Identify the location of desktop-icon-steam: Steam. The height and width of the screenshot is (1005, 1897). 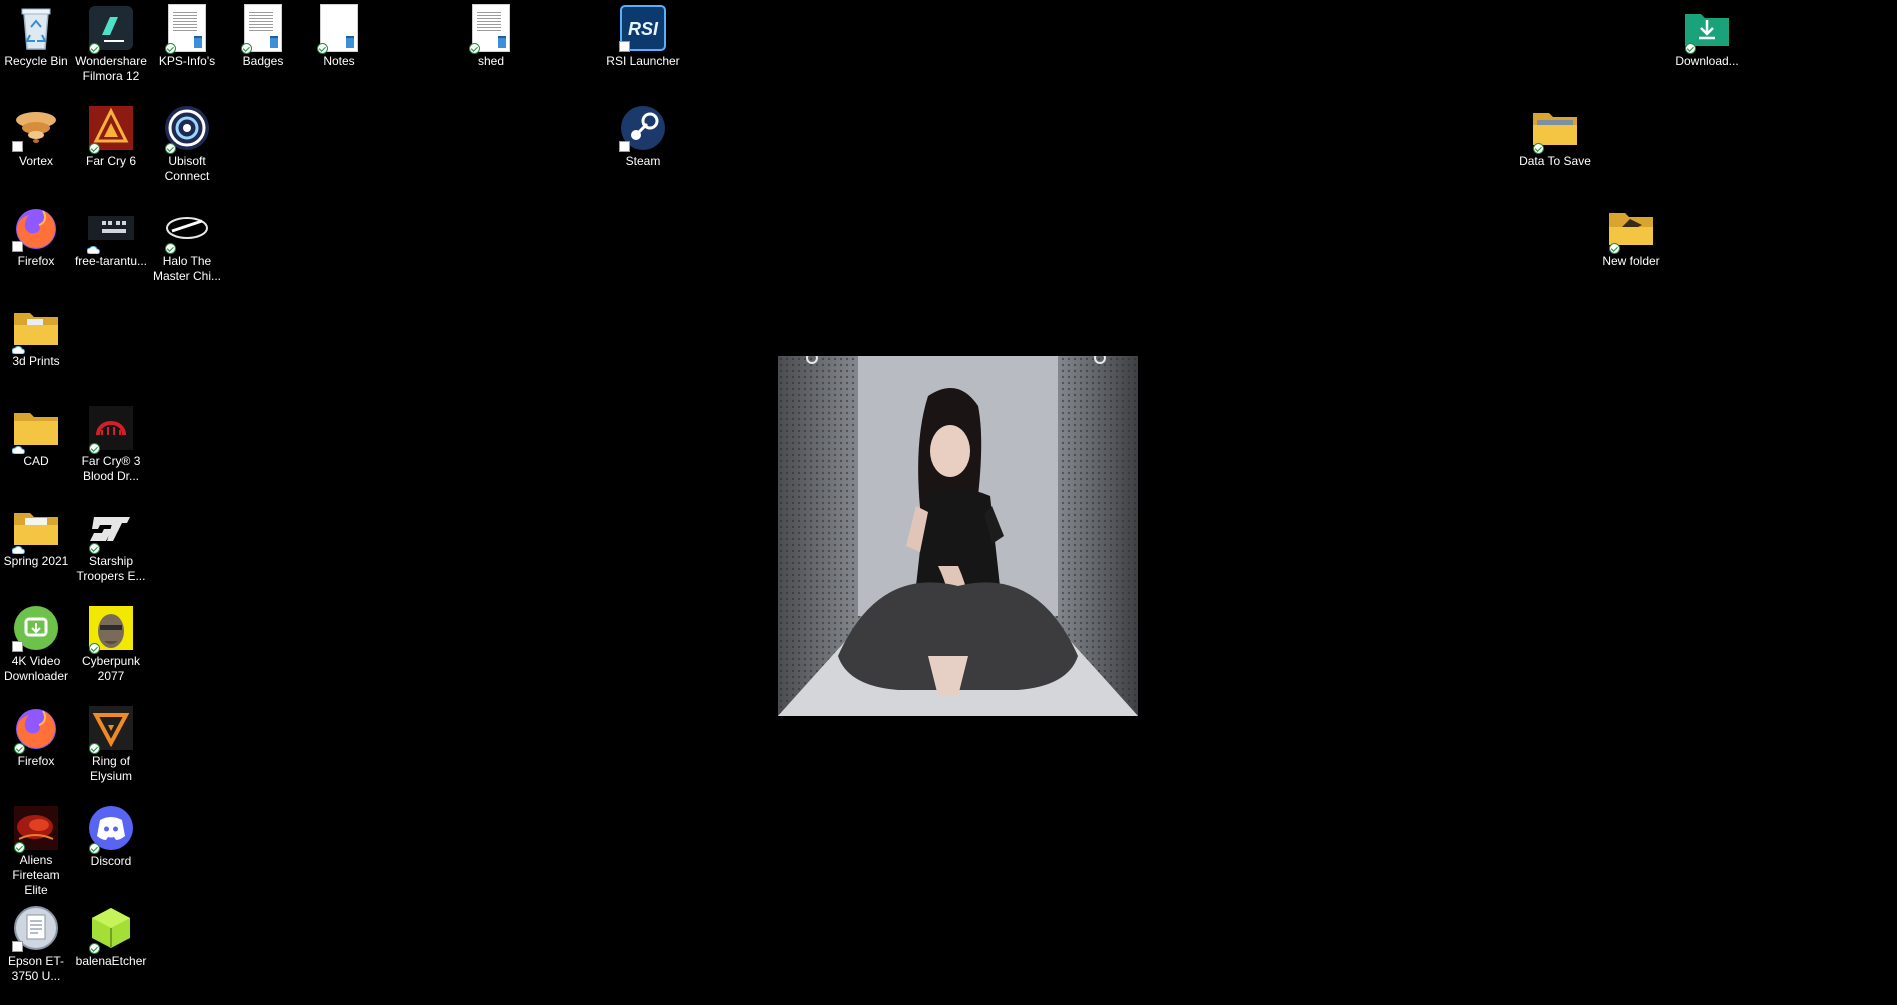
(643, 150).